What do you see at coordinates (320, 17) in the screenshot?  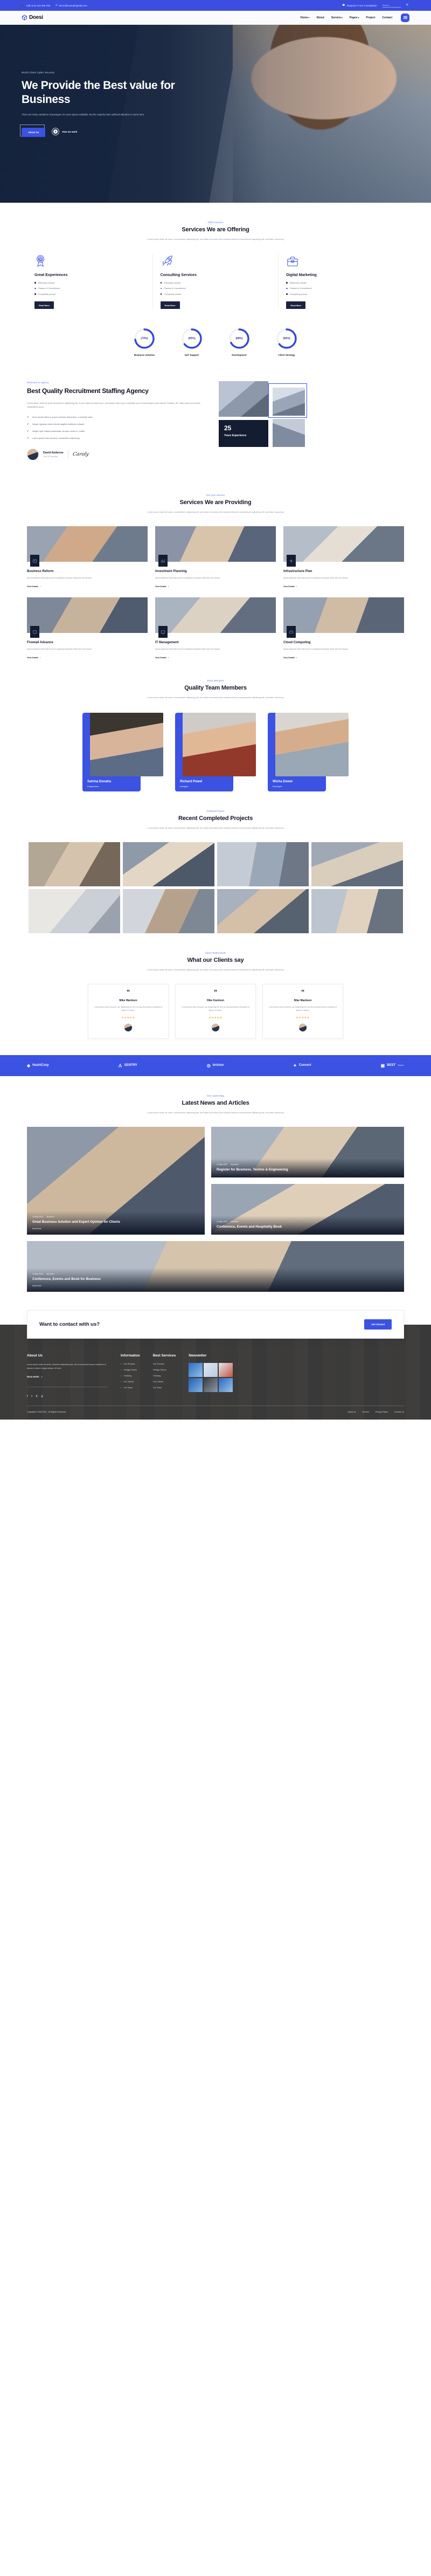 I see `nav-item-about: About` at bounding box center [320, 17].